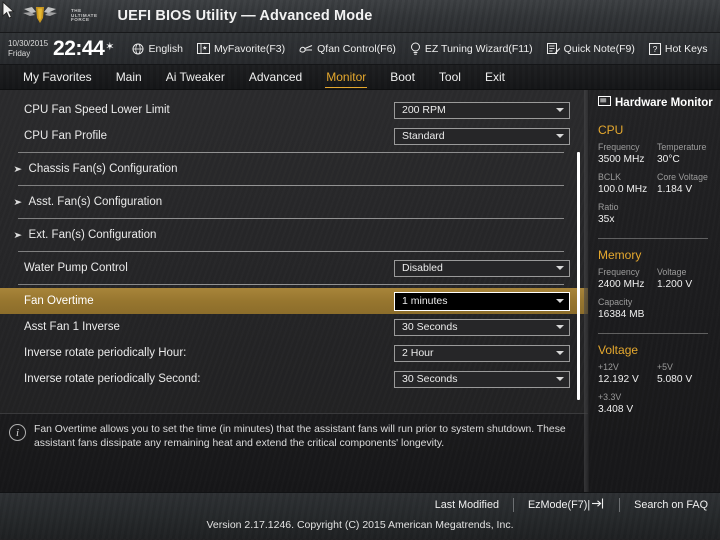 Image resolution: width=720 pixels, height=540 pixels. Describe the element at coordinates (105, 353) in the screenshot. I see `setting-label: Inverse rotate periodically Hour:` at that location.